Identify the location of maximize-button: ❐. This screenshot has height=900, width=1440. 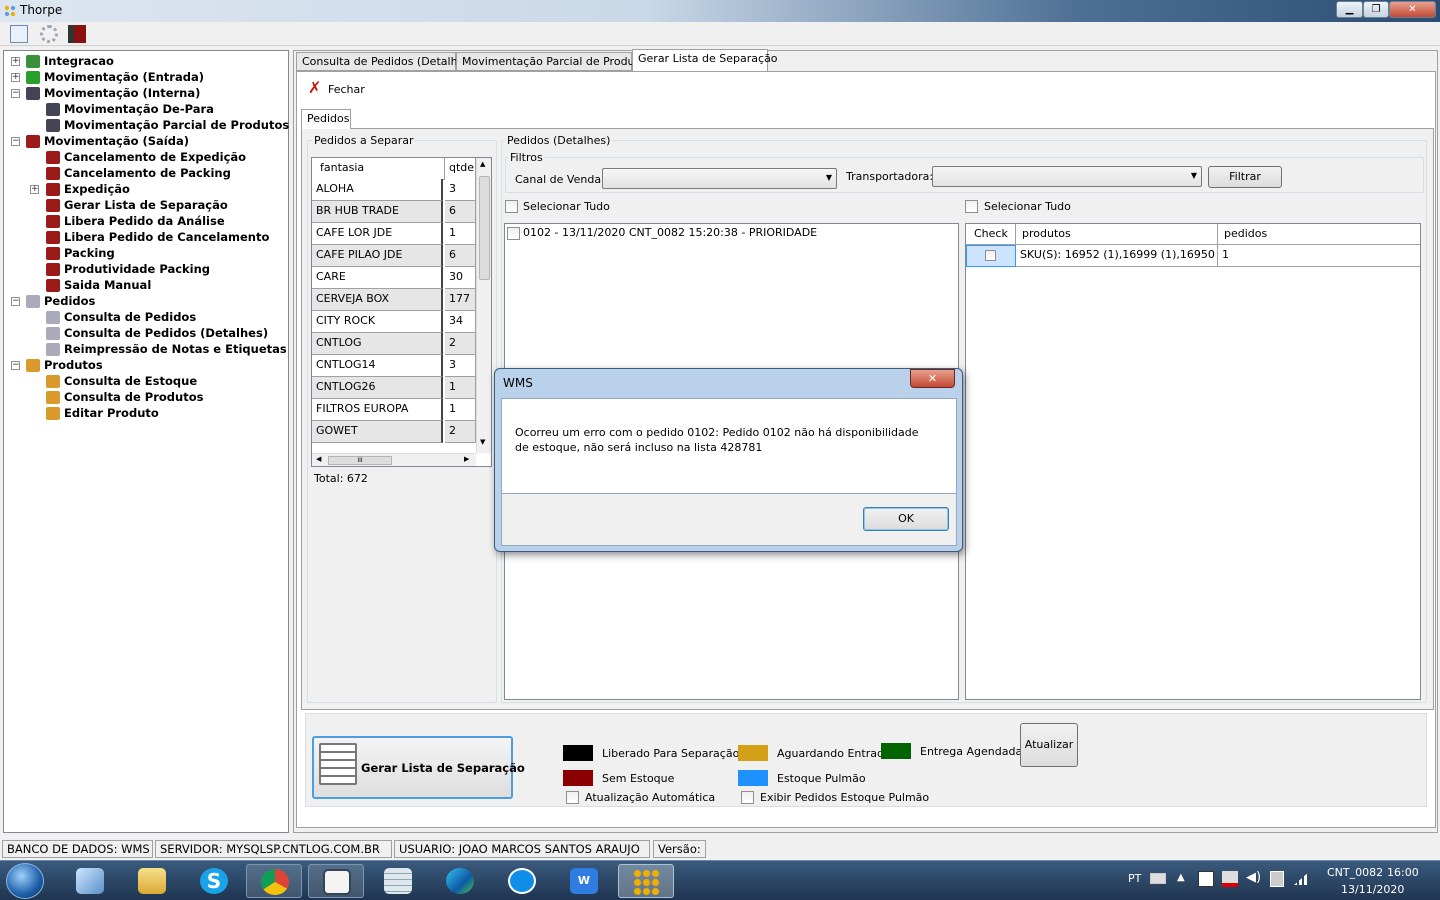
(1376, 9).